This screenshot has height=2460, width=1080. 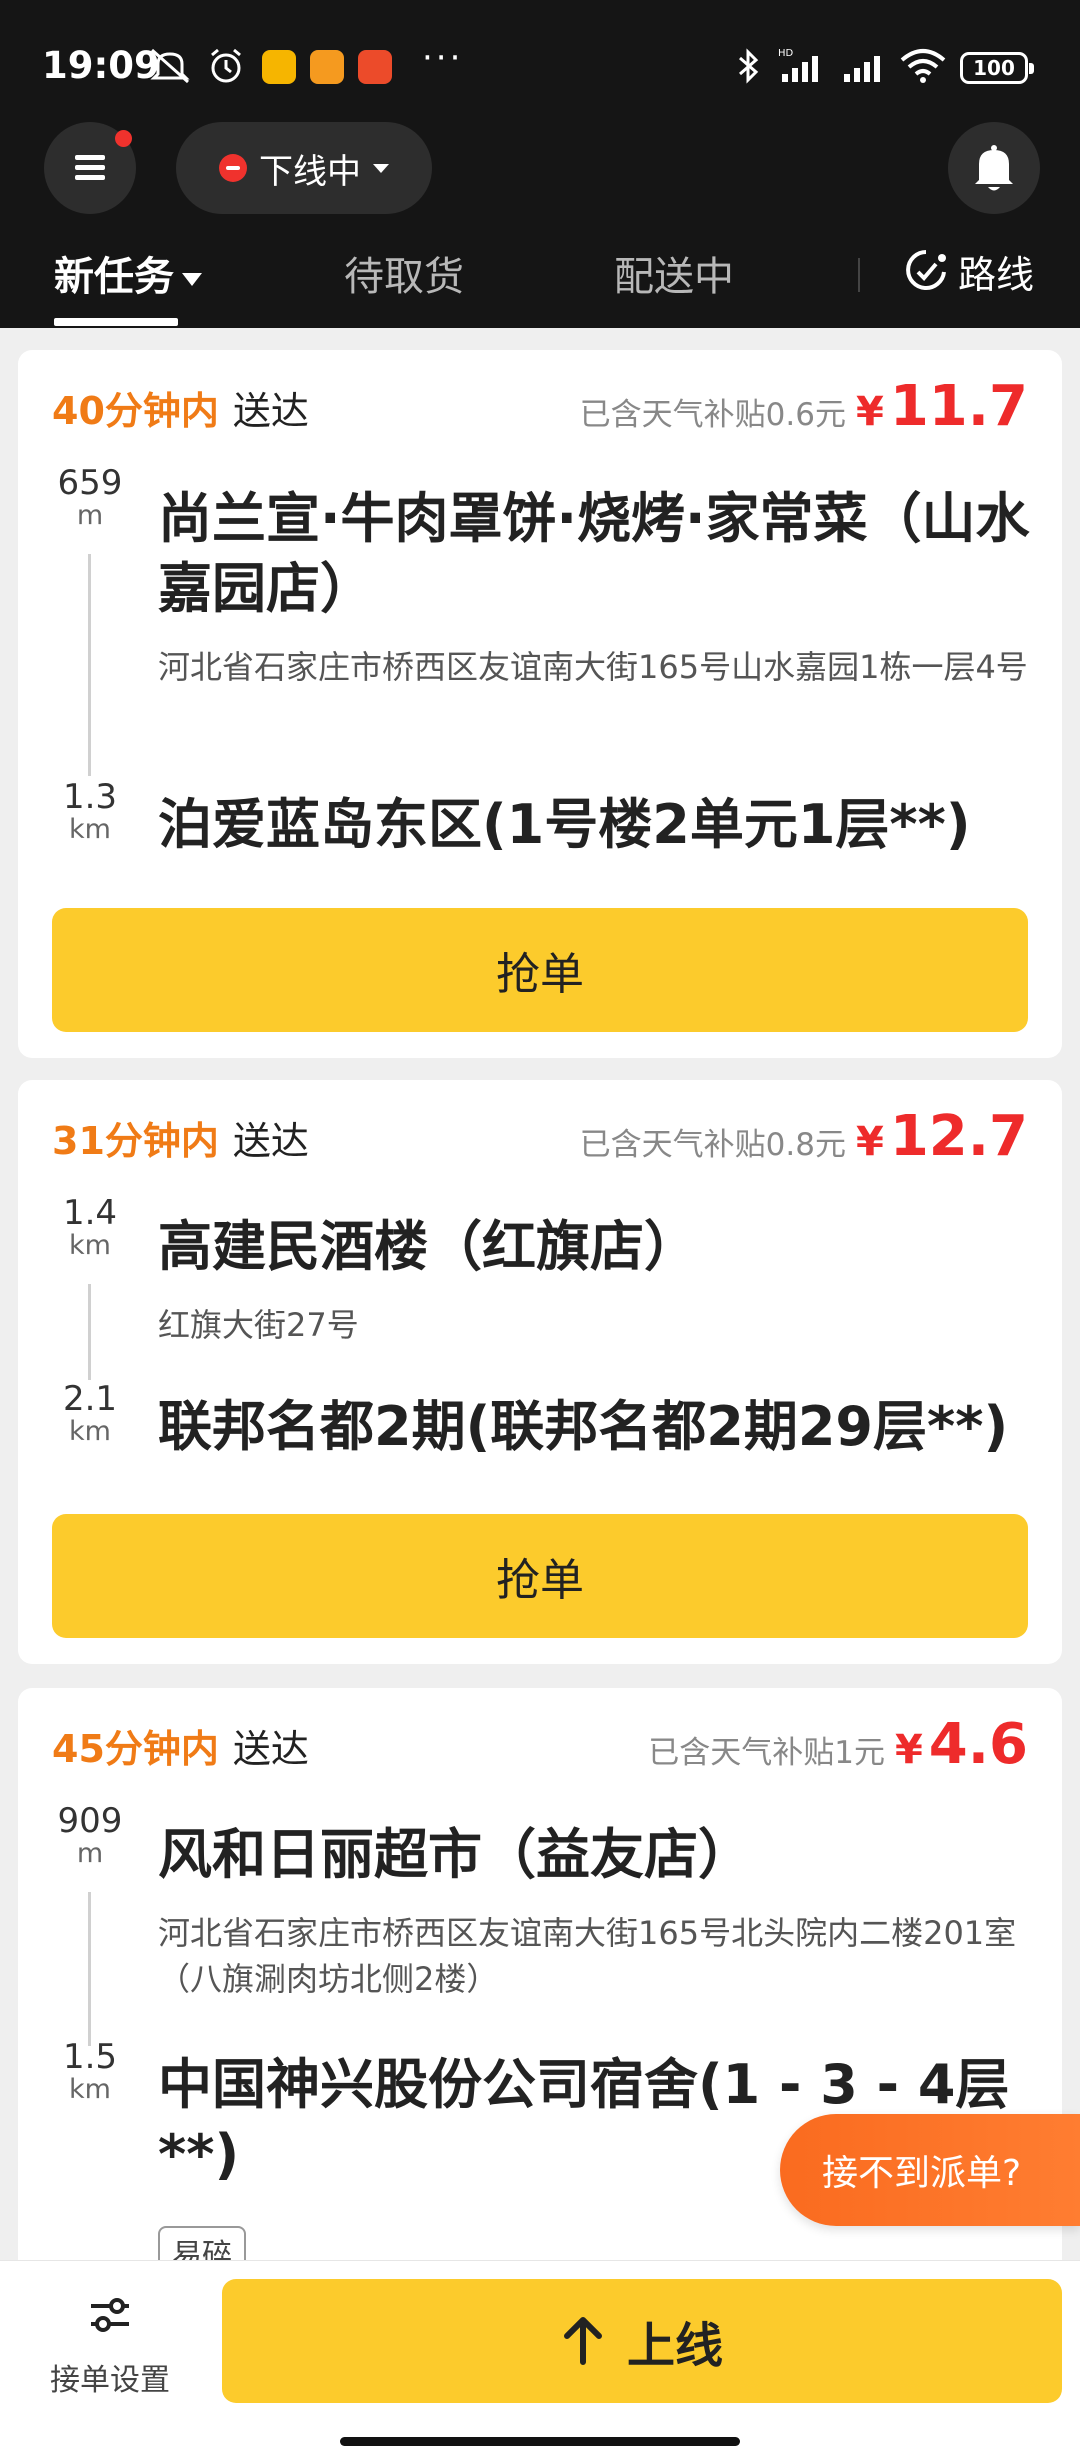 I want to click on tab-label: 待取货, so click(x=404, y=277).